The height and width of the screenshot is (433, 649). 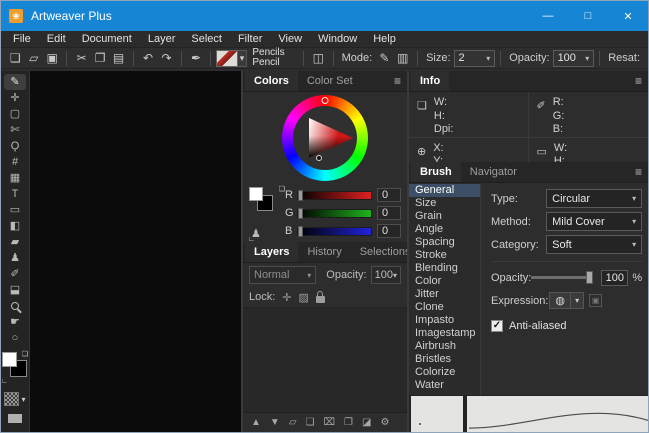 What do you see at coordinates (196, 58) in the screenshot?
I see `pen-tool-button: ✒` at bounding box center [196, 58].